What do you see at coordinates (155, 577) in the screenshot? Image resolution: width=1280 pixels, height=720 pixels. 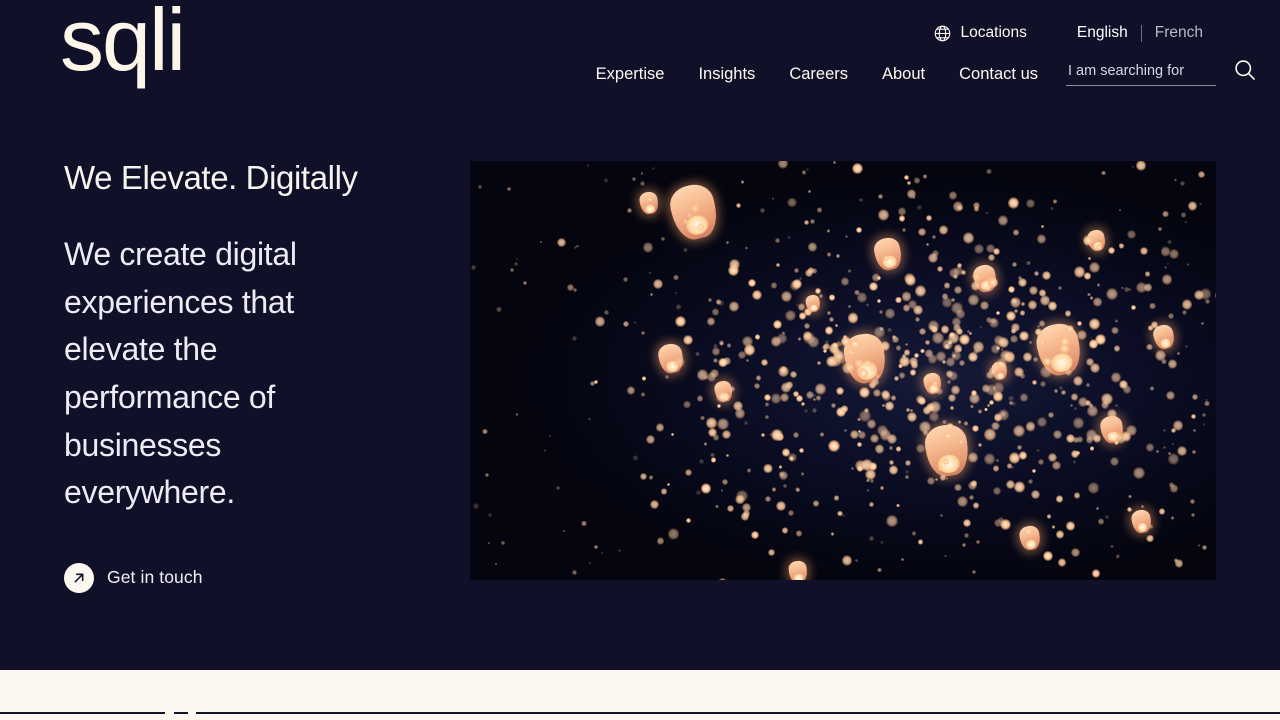 I see `get-in-touch-label: Get in touch` at bounding box center [155, 577].